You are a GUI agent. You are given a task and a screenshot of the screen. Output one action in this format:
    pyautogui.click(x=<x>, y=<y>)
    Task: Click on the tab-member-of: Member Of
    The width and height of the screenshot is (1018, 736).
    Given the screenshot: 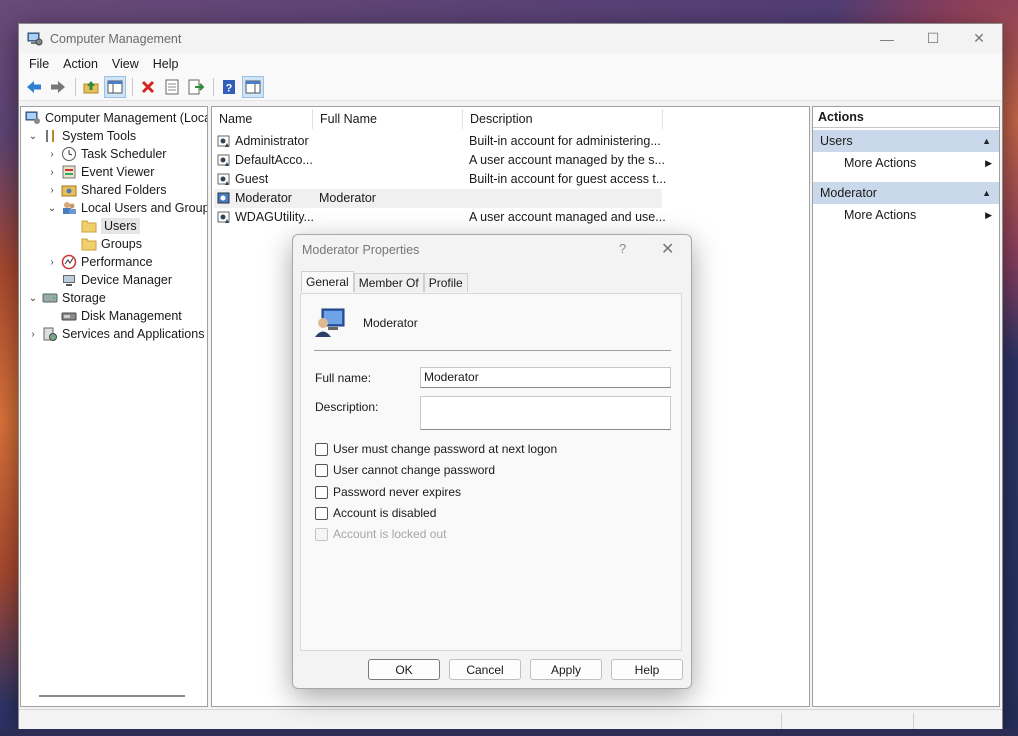 What is the action you would take?
    pyautogui.click(x=388, y=282)
    